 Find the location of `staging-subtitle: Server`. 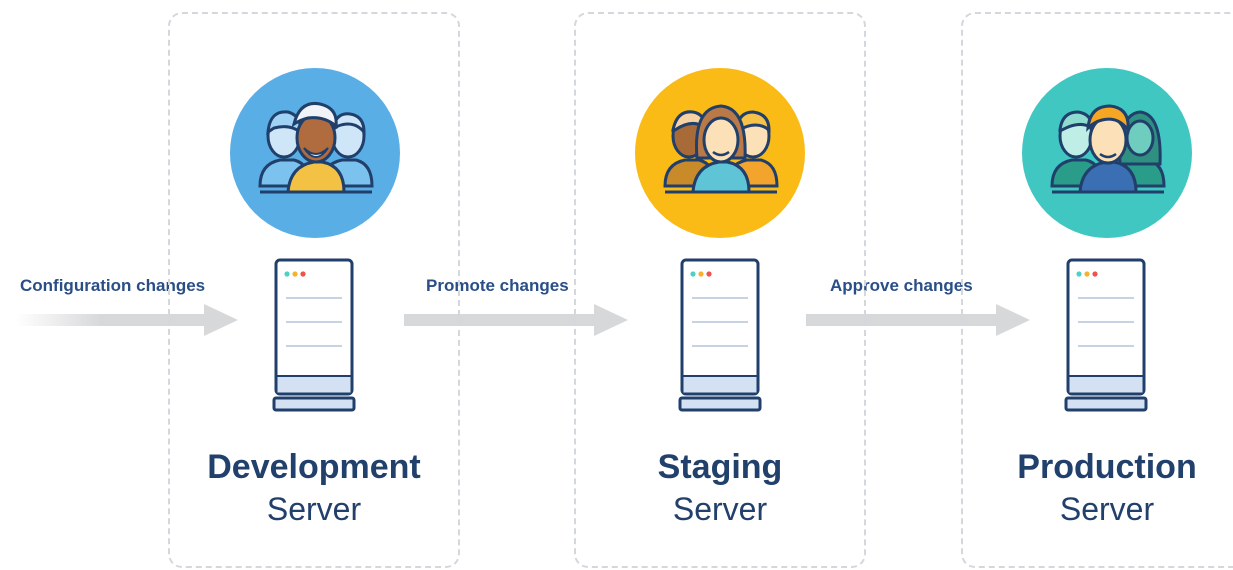

staging-subtitle: Server is located at coordinates (720, 509).